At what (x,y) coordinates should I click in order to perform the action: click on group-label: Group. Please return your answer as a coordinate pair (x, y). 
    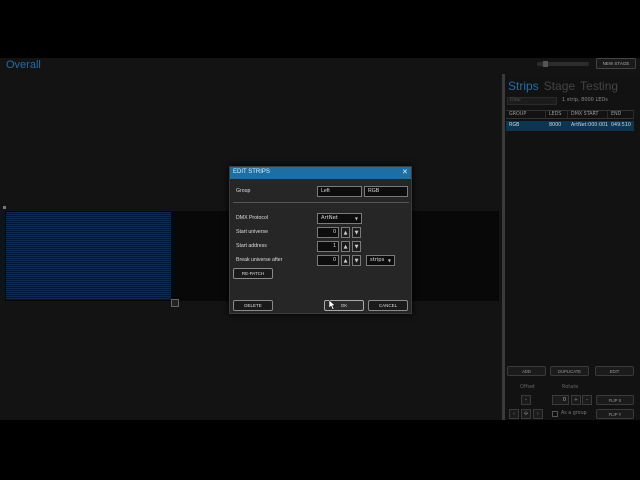
    Looking at the image, I should click on (243, 191).